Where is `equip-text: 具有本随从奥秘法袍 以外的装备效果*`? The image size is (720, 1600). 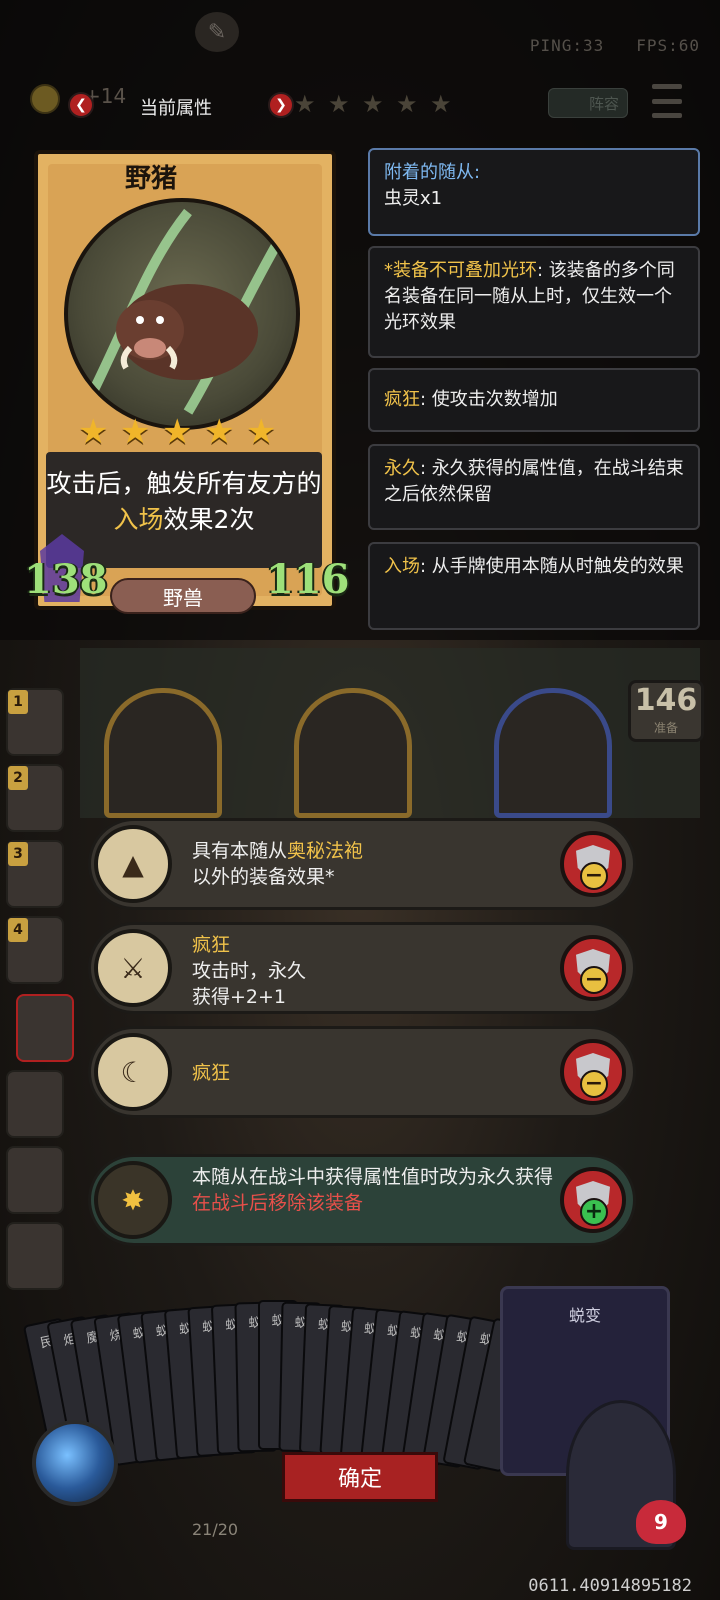 equip-text: 具有本随从奥秘法袍 以外的装备效果* is located at coordinates (278, 864).